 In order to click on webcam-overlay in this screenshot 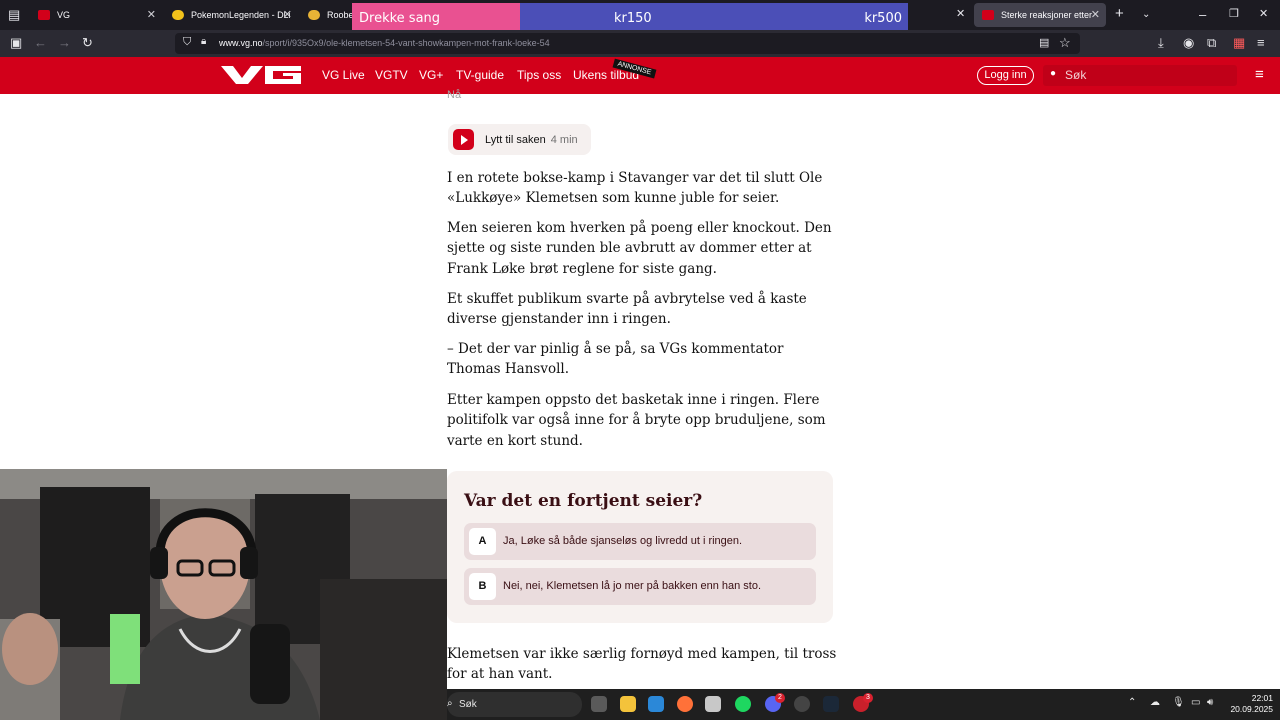, I will do `click(223, 594)`.